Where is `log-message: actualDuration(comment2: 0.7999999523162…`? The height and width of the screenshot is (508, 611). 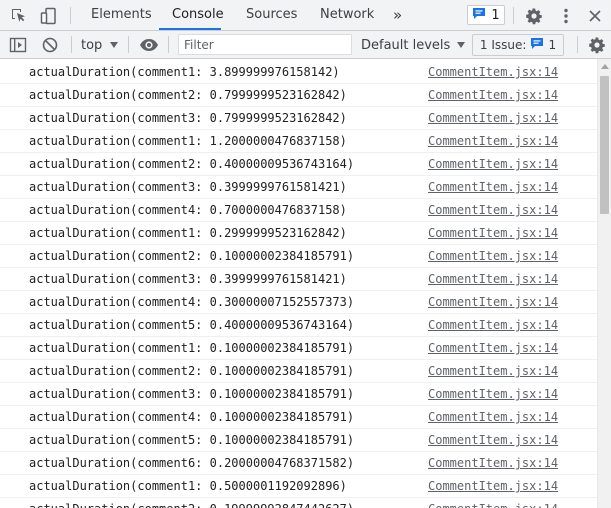
log-message: actualDuration(comment2: 0.7999999523162… is located at coordinates (188, 95).